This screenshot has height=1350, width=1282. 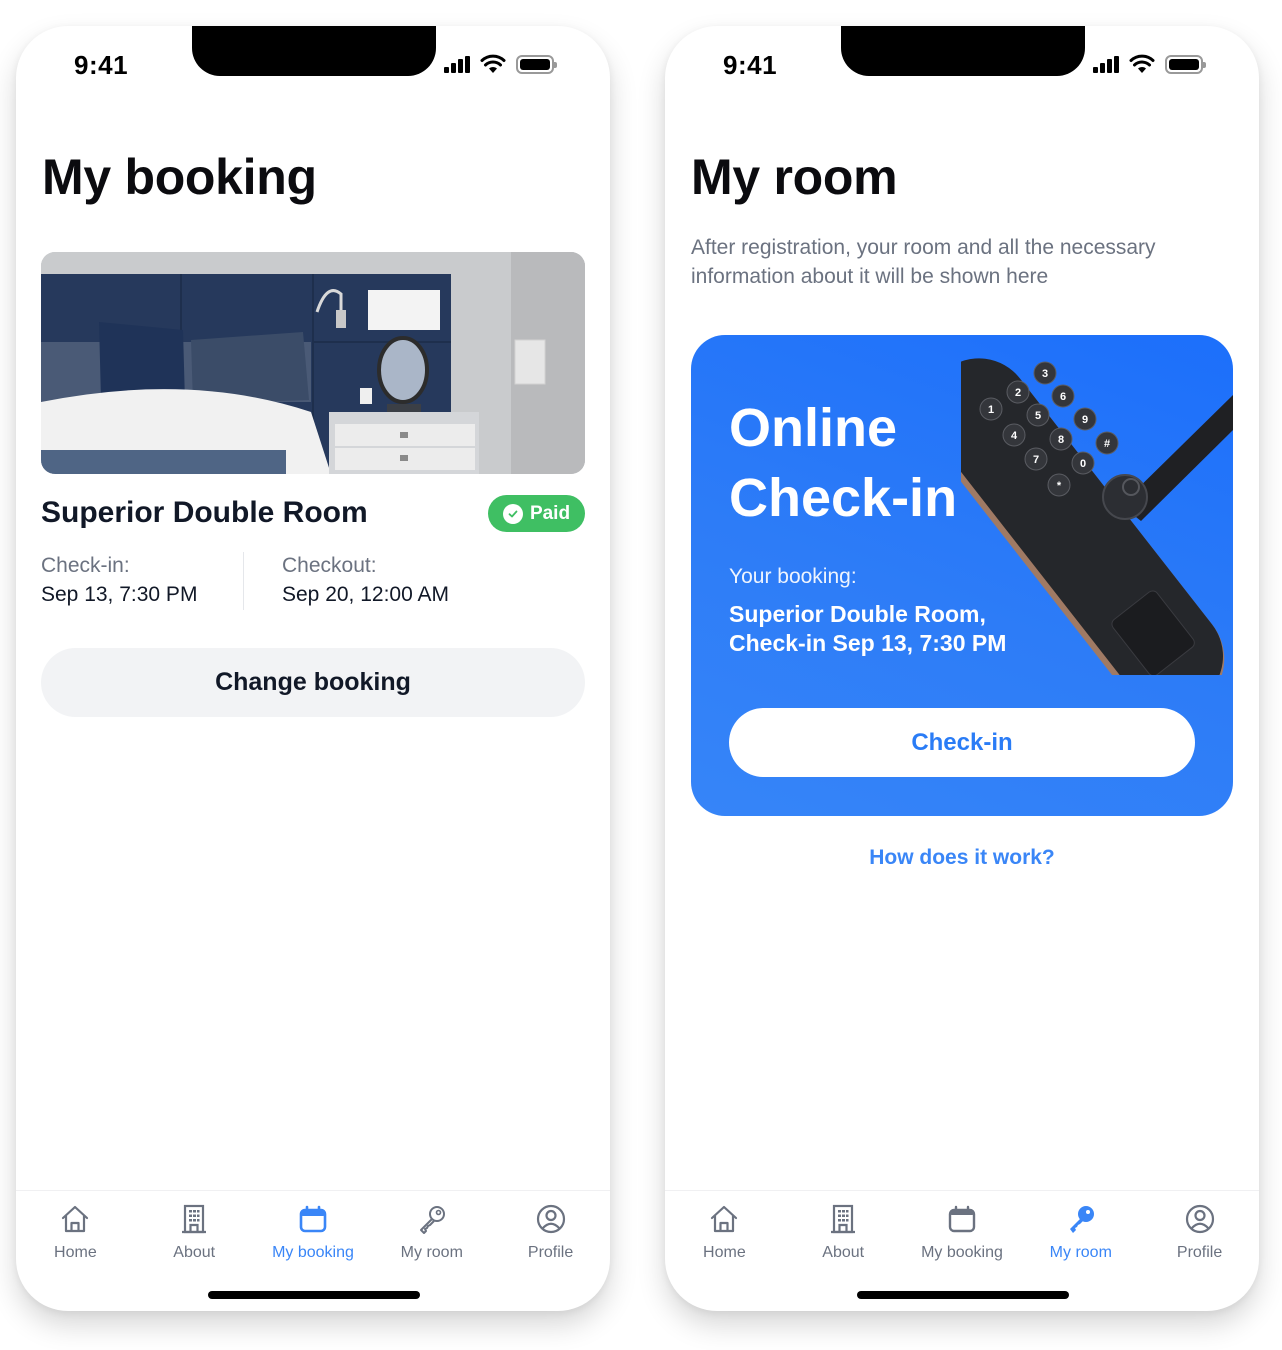 What do you see at coordinates (843, 498) in the screenshot?
I see `card-title-line2: Check-in` at bounding box center [843, 498].